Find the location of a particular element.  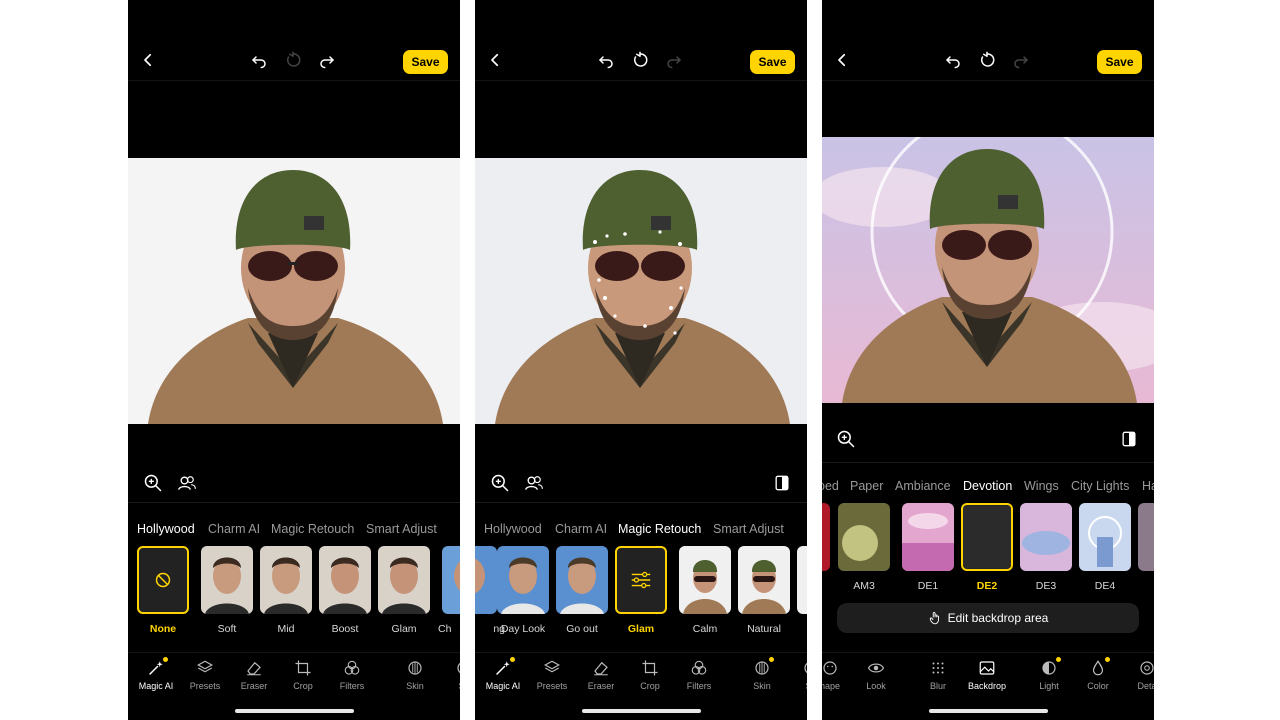

thumb-calm is located at coordinates (705, 580).